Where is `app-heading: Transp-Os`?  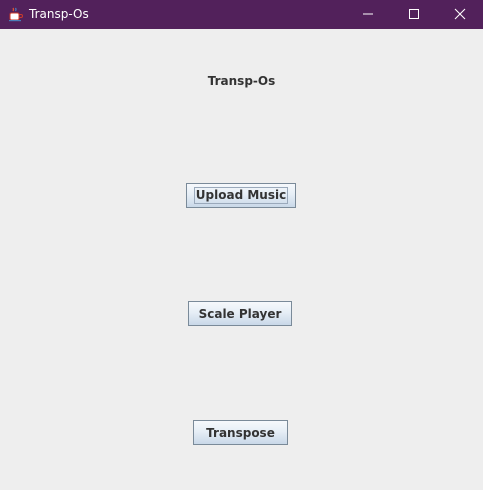
app-heading: Transp-Os is located at coordinates (241, 81).